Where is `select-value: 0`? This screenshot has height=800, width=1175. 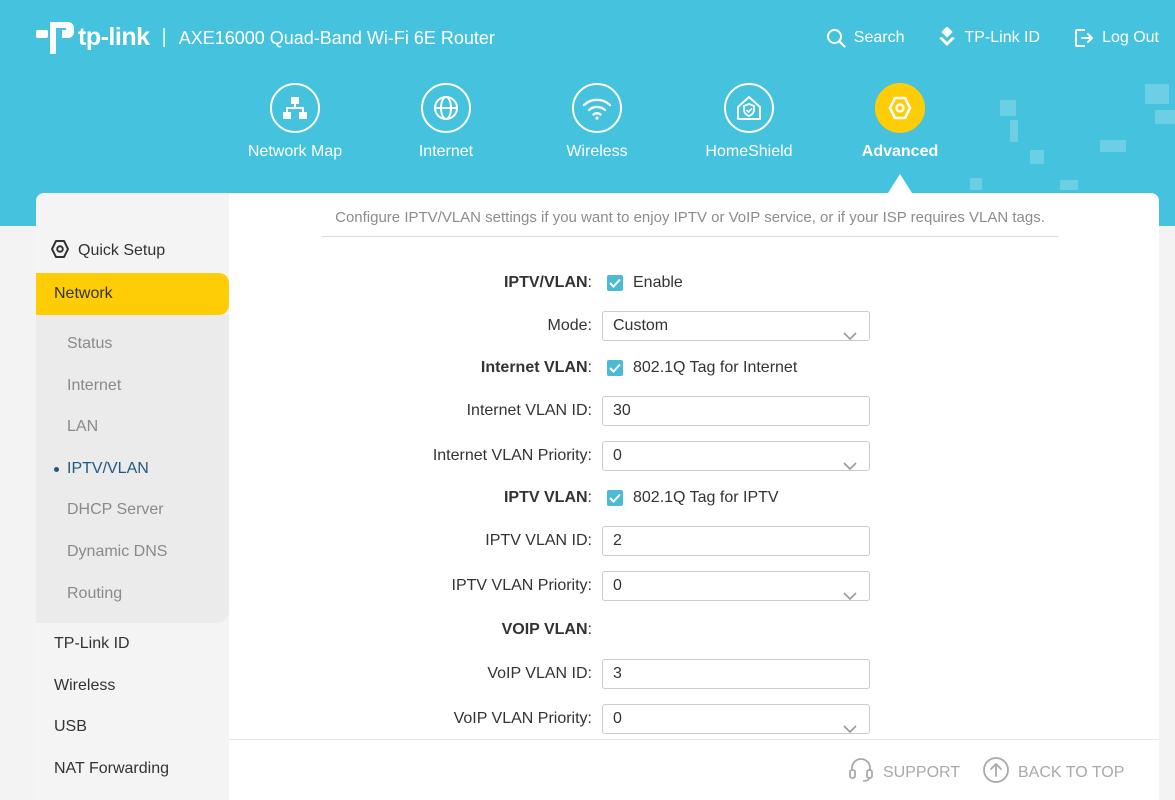 select-value: 0 is located at coordinates (617, 585).